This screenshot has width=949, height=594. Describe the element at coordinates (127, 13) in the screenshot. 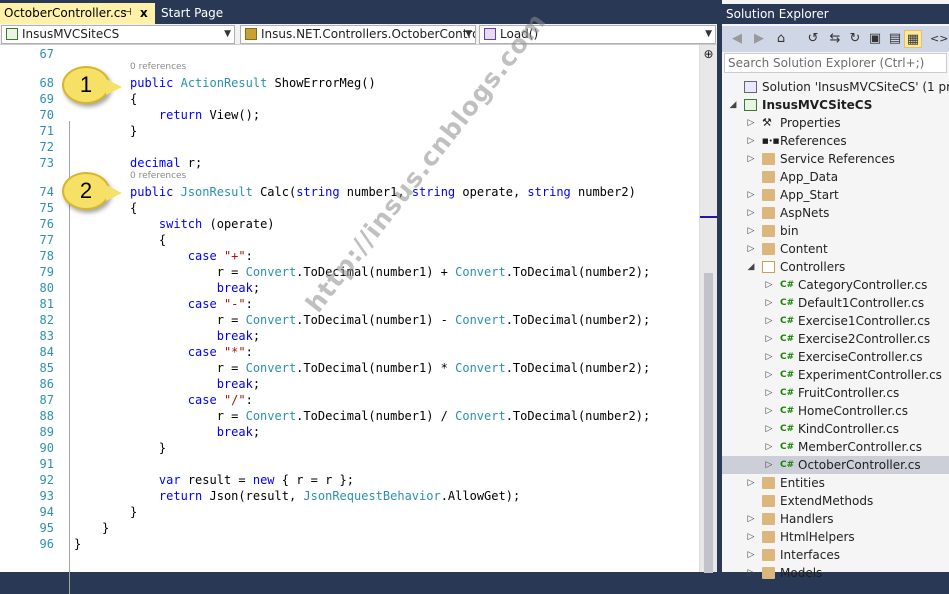

I see `pin-icon: ⊣` at that location.